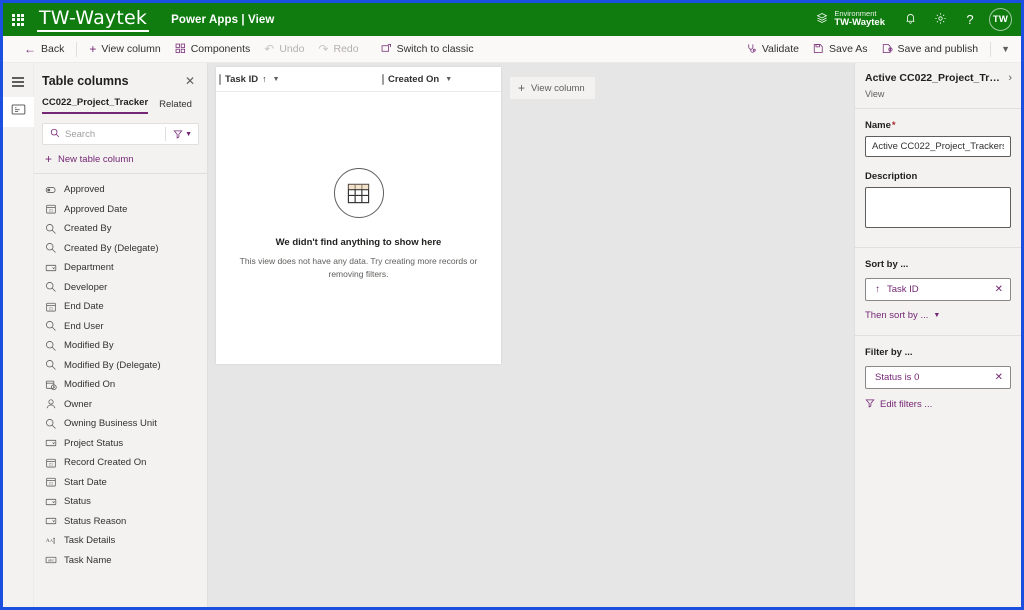 The width and height of the screenshot is (1024, 610). I want to click on arrow-left-icon: ←, so click(30, 49).